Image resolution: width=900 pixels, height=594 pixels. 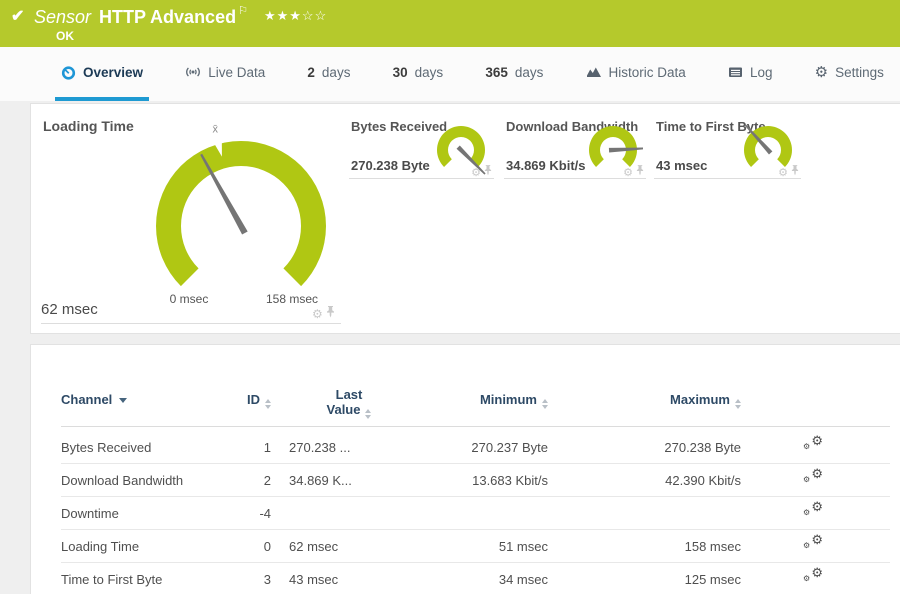 What do you see at coordinates (712, 579) in the screenshot?
I see `cell-maximum: 125 msec` at bounding box center [712, 579].